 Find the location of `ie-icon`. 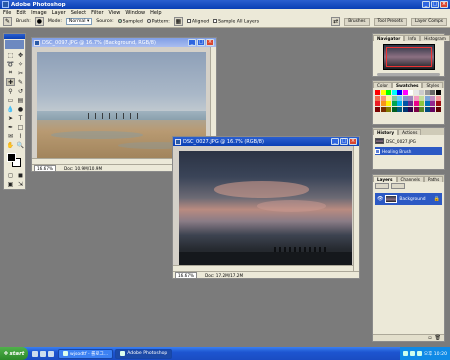

ie-icon is located at coordinates (35, 353).